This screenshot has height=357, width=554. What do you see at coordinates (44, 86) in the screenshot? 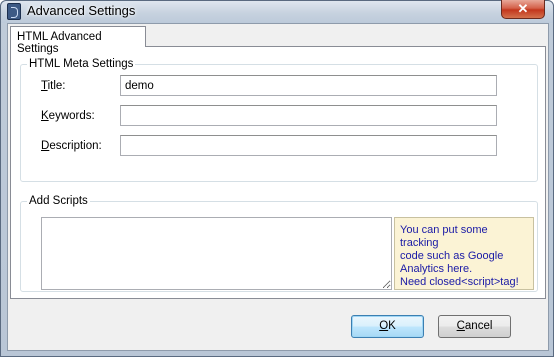
I see `title-label-accesskey: T` at bounding box center [44, 86].